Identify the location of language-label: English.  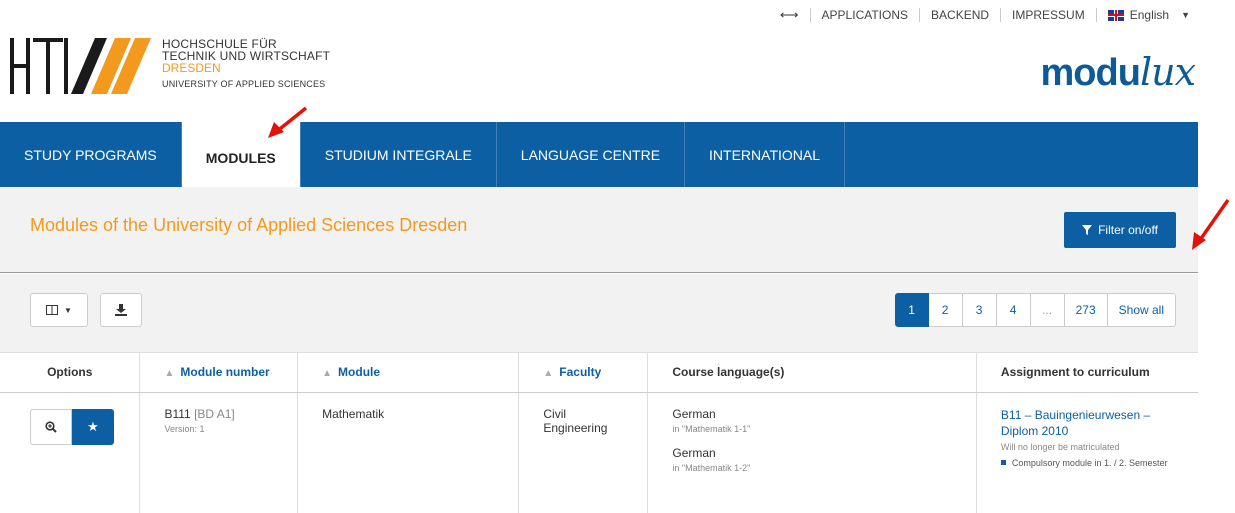
(1149, 15).